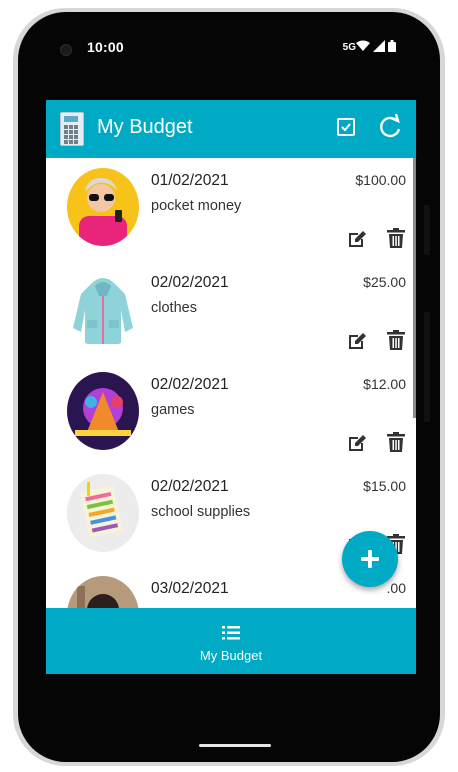  What do you see at coordinates (173, 410) in the screenshot?
I see `item-description: games` at bounding box center [173, 410].